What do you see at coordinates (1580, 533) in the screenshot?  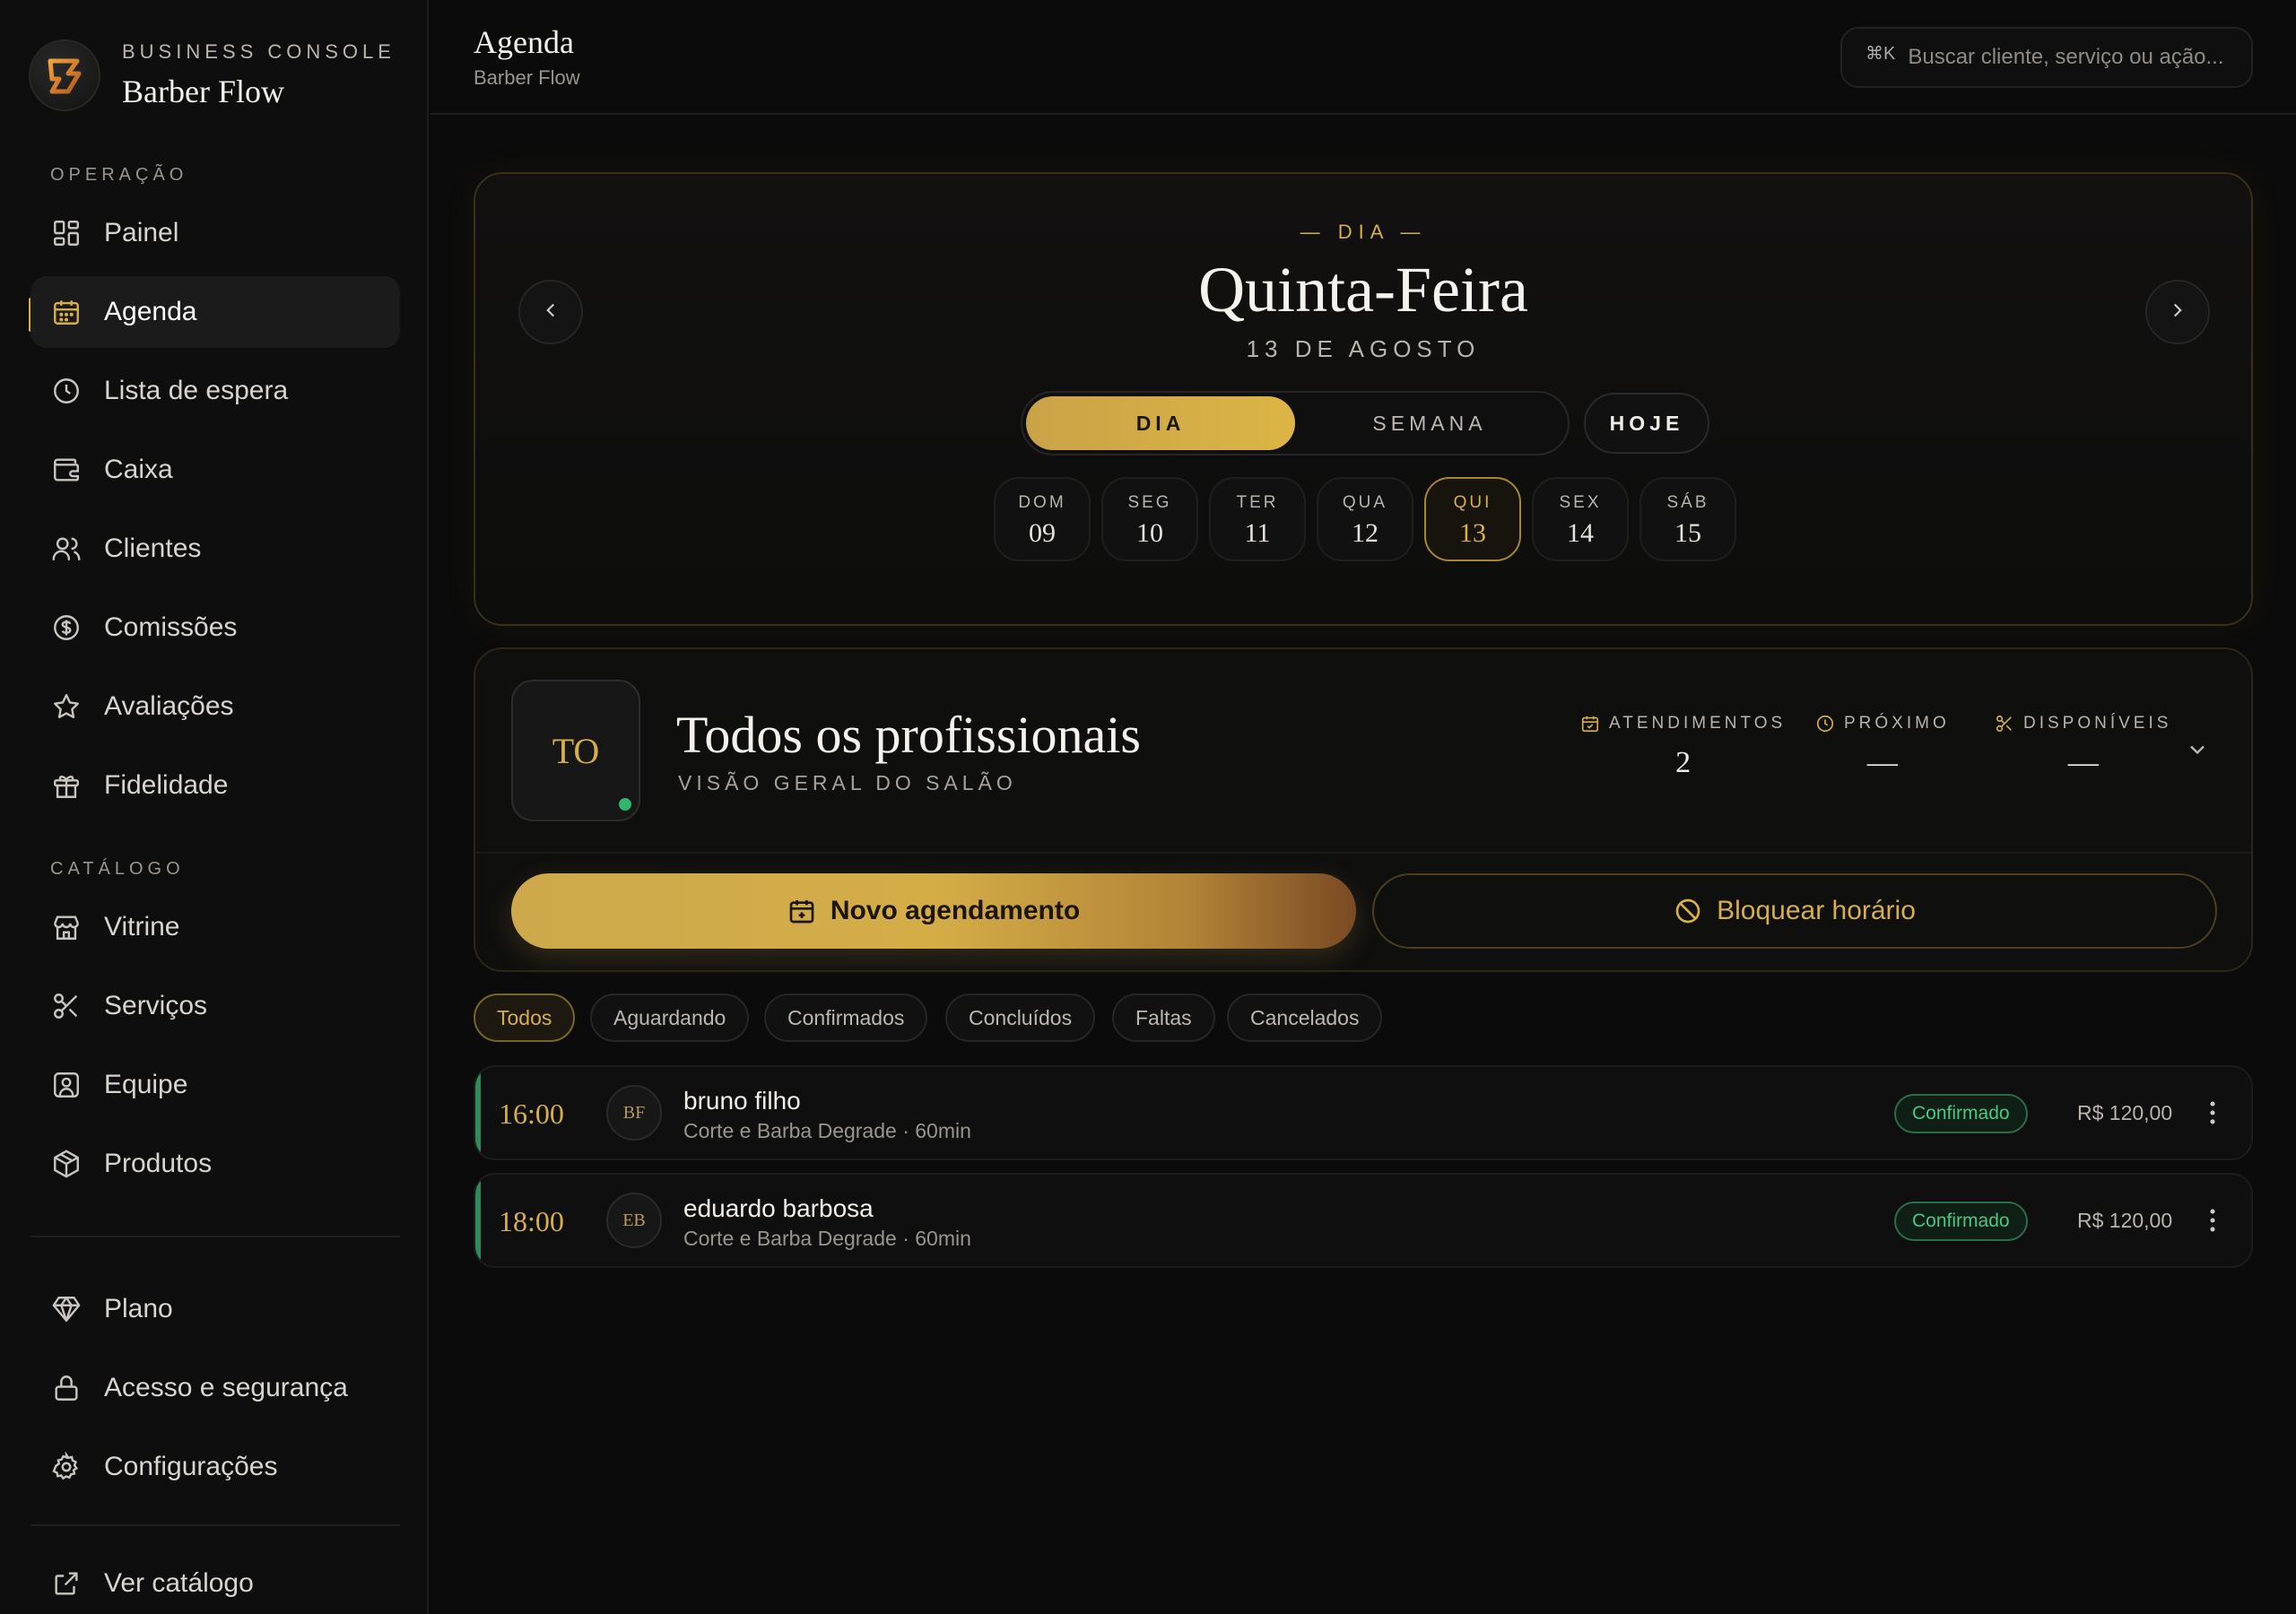 I see `weekday-number: 14` at bounding box center [1580, 533].